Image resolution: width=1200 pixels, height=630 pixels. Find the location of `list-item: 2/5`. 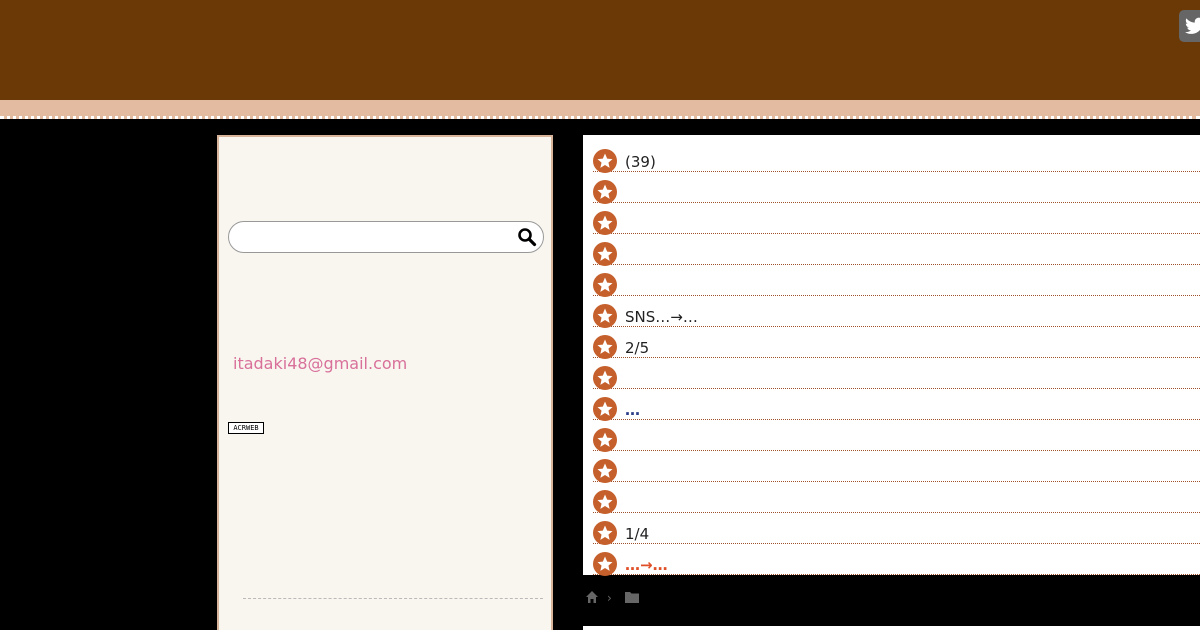

list-item: 2/5 is located at coordinates (896, 343).